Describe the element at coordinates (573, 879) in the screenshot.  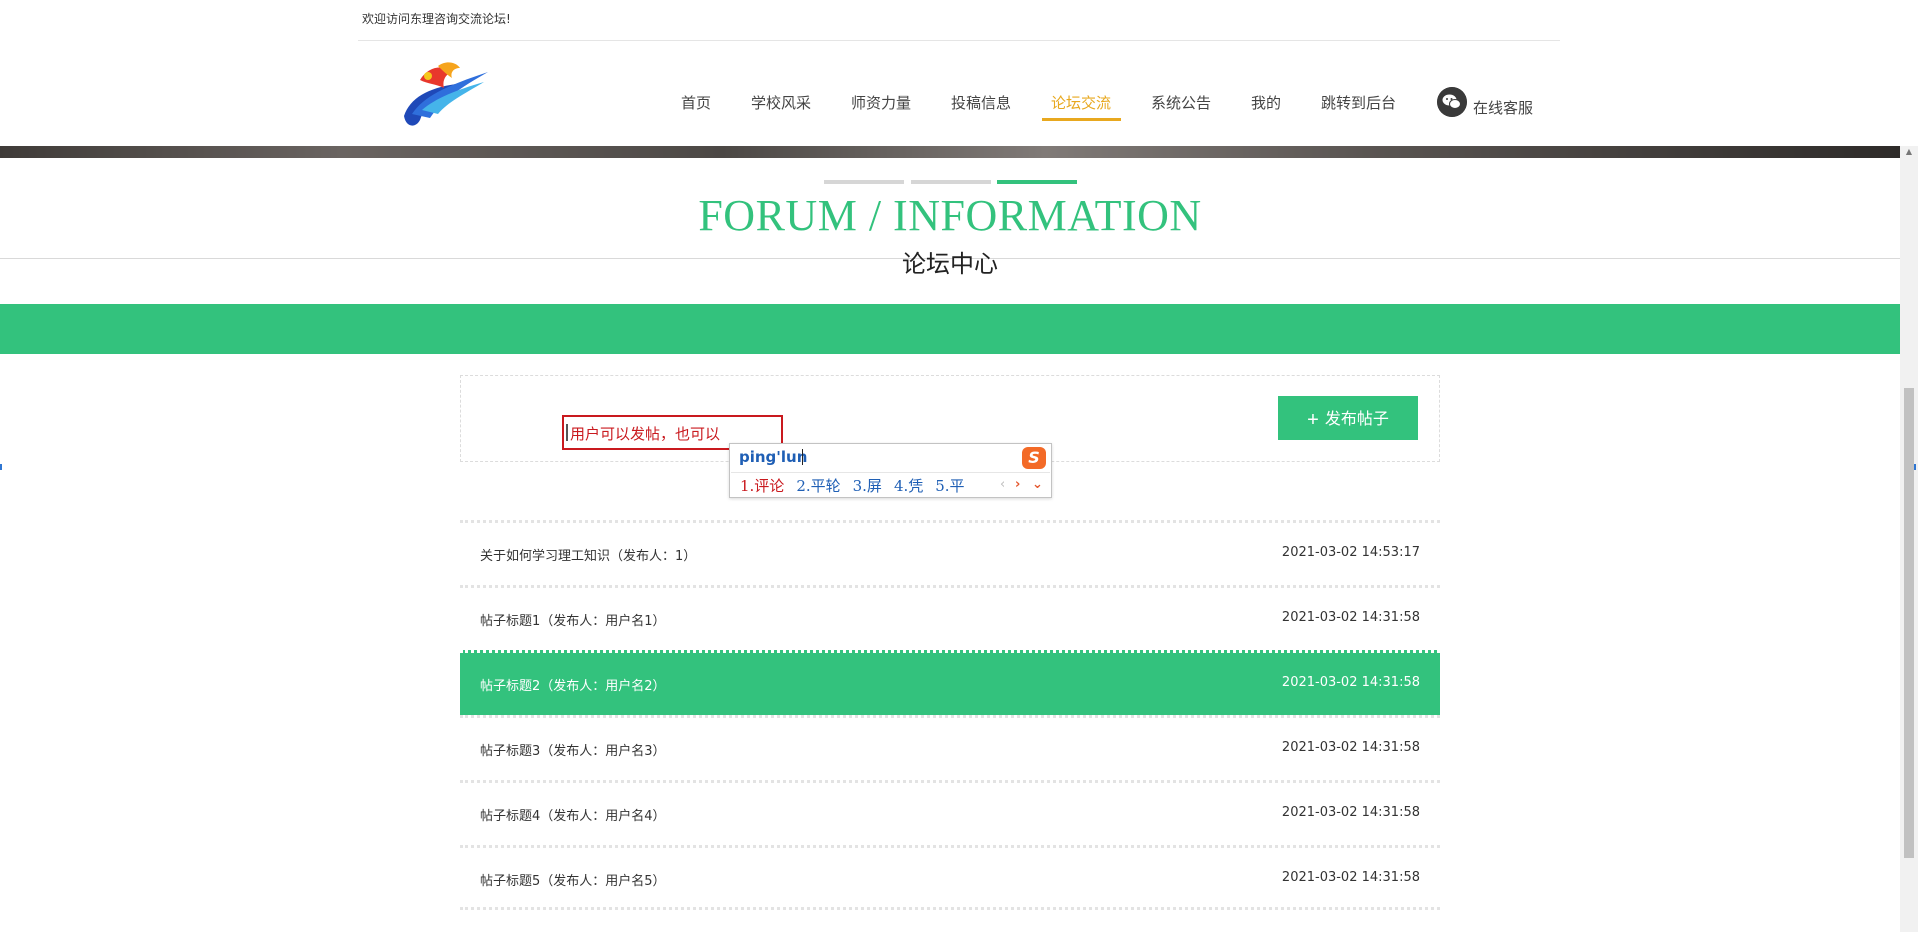
I see `post-title: 帖子标题5（发布人：用户名5）` at that location.